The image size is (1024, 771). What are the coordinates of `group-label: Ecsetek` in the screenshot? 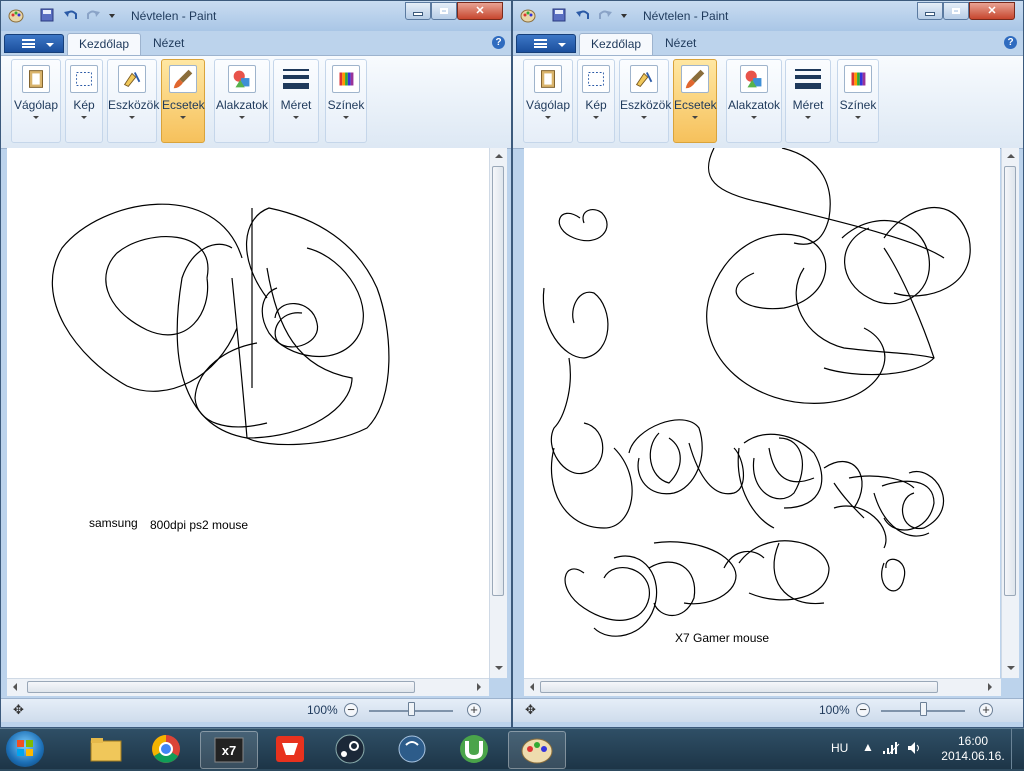 It's located at (695, 105).